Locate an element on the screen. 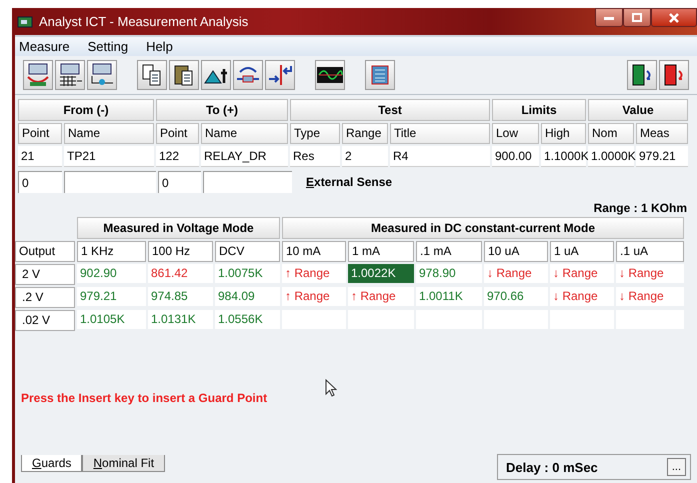  window-title: Analyst ICT - Measurement Analysis is located at coordinates (143, 21).